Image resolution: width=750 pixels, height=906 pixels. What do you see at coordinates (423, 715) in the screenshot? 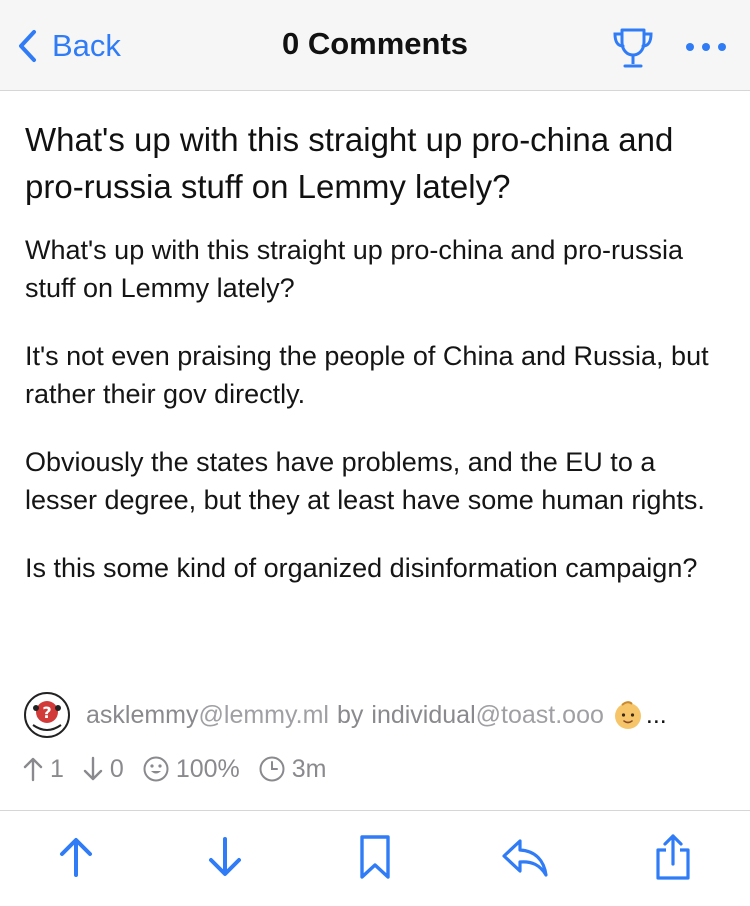
I see `author-name: individual` at bounding box center [423, 715].